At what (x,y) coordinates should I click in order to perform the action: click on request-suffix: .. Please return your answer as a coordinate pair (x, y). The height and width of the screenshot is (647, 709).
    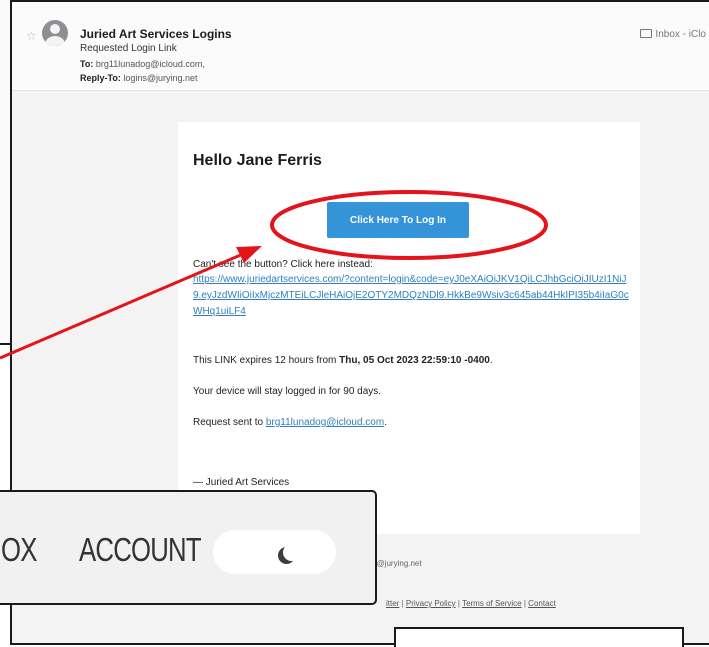
    Looking at the image, I should click on (385, 422).